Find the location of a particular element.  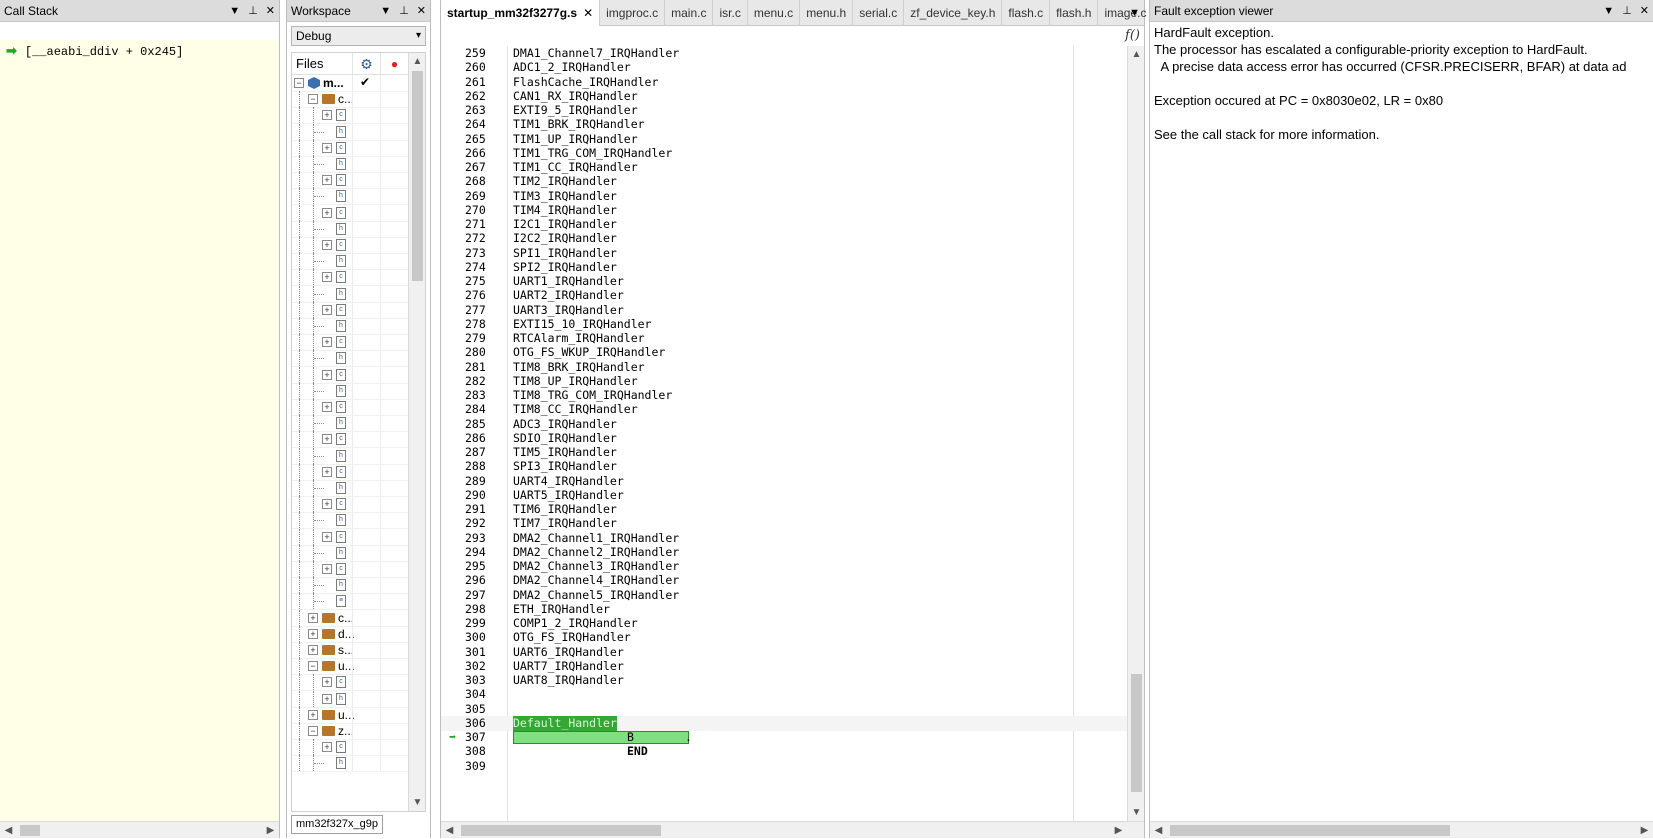

editor-tab: menu.h is located at coordinates (827, 13).